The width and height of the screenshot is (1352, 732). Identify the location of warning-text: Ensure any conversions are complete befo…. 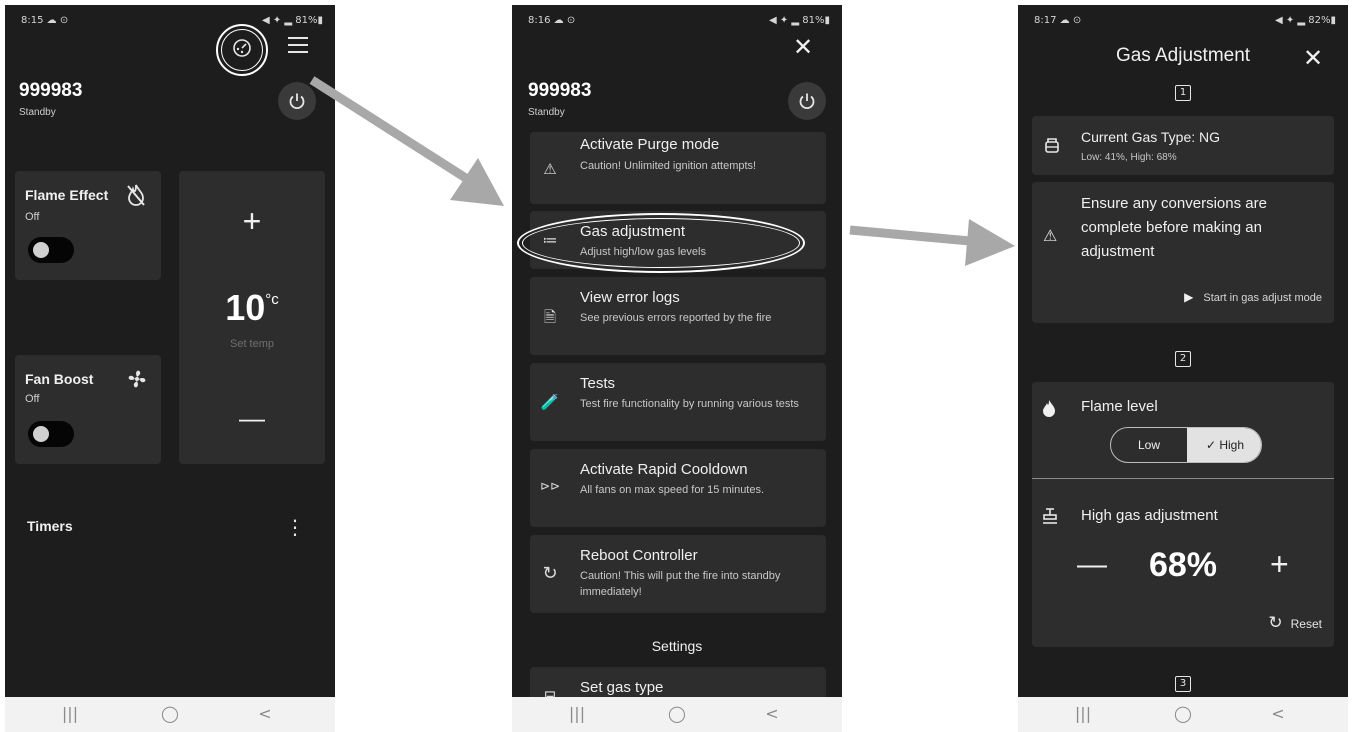
(1174, 227).